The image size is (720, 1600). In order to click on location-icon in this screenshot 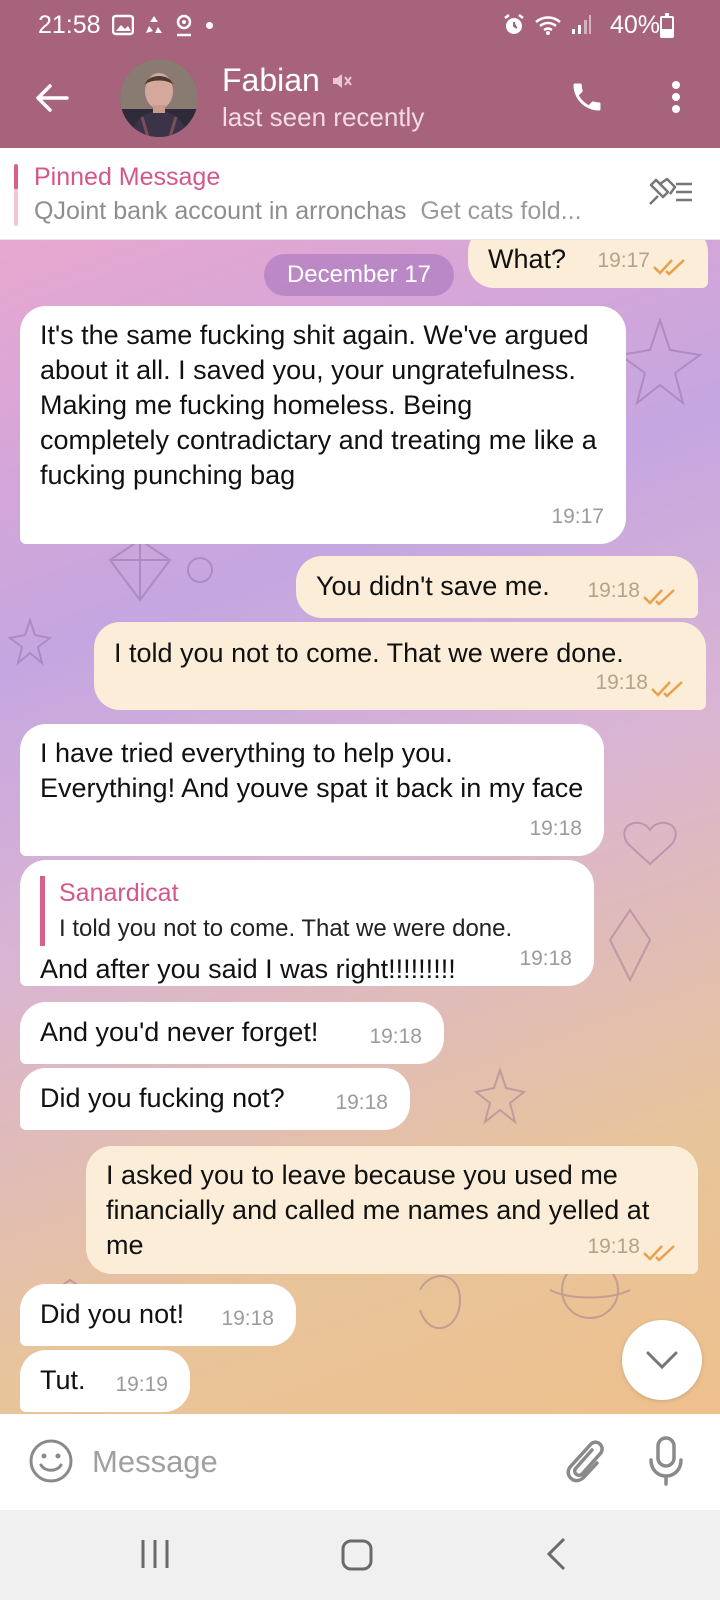, I will do `click(184, 25)`.